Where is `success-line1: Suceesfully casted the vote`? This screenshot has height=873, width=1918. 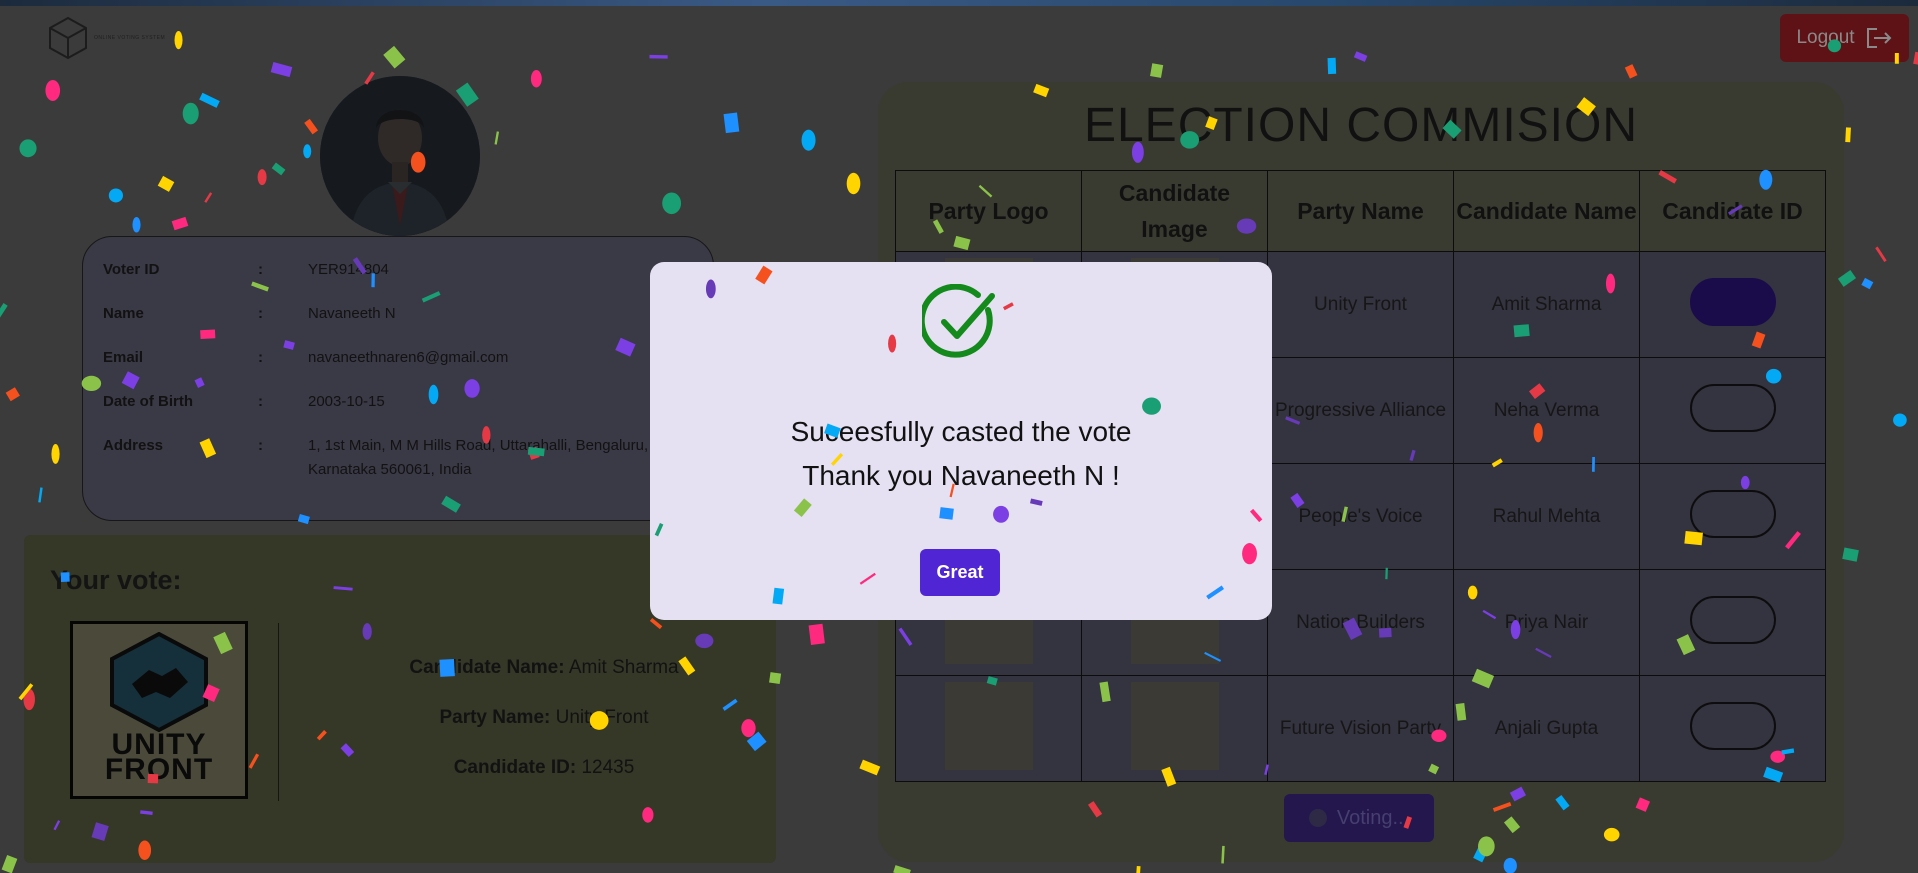
success-line1: Suceesfully casted the vote is located at coordinates (961, 431).